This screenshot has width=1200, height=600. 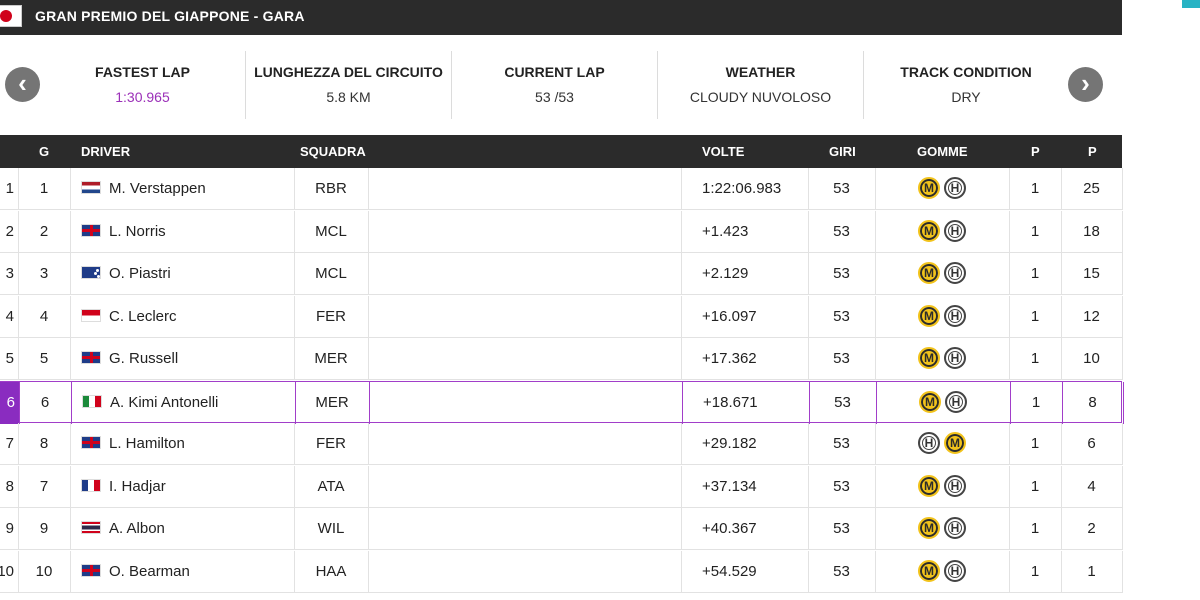 What do you see at coordinates (331, 188) in the screenshot?
I see `team-cell: RBR` at bounding box center [331, 188].